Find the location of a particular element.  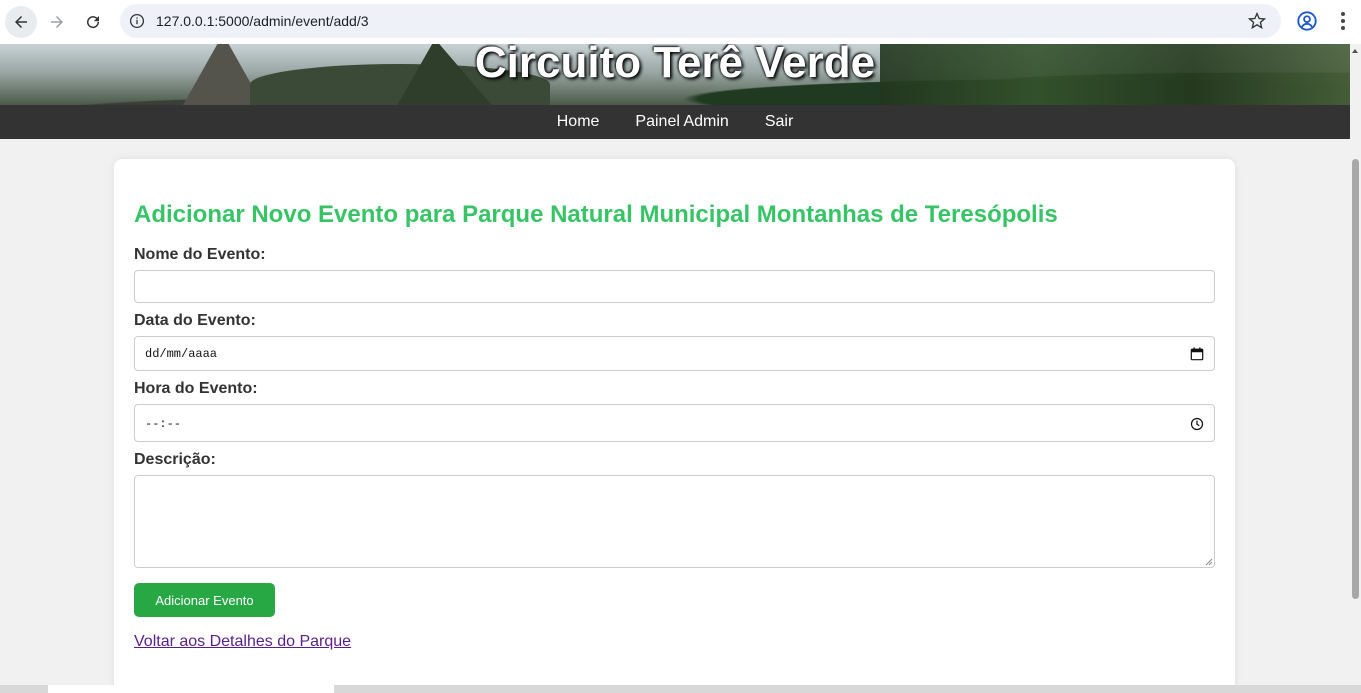

scrollbar-thumb is located at coordinates (1355, 379).